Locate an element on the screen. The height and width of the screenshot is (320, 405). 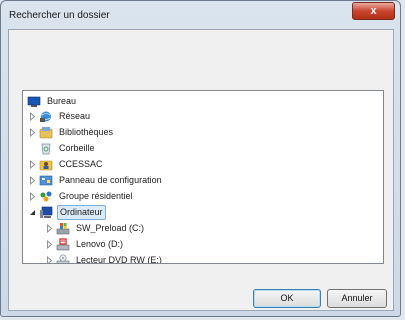
computer-icon is located at coordinates (46, 212).